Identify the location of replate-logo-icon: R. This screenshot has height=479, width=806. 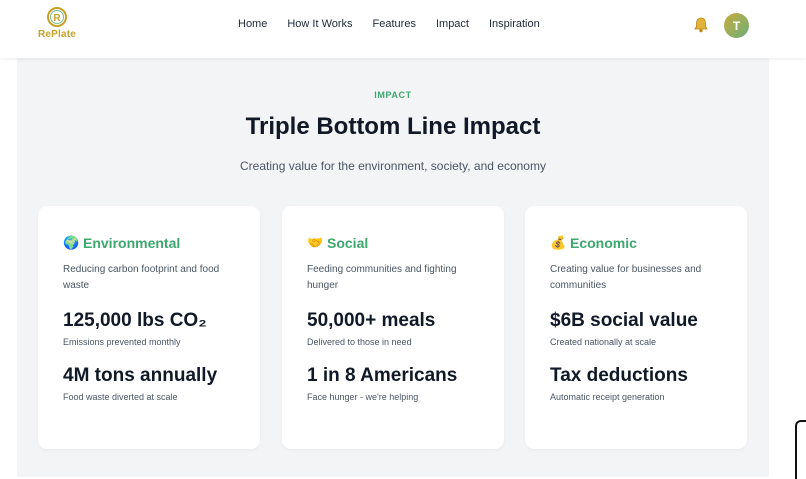
(57, 17).